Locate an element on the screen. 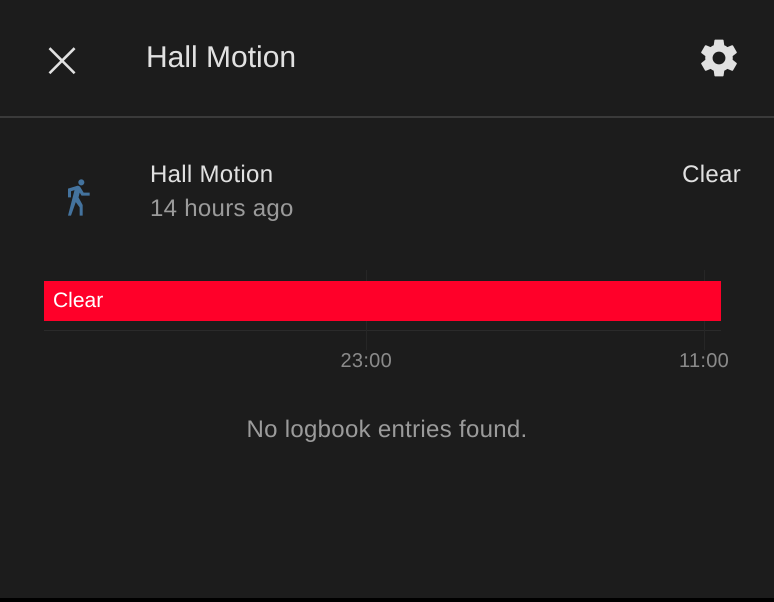 The width and height of the screenshot is (774, 602). entity-name: Hall Motion is located at coordinates (212, 175).